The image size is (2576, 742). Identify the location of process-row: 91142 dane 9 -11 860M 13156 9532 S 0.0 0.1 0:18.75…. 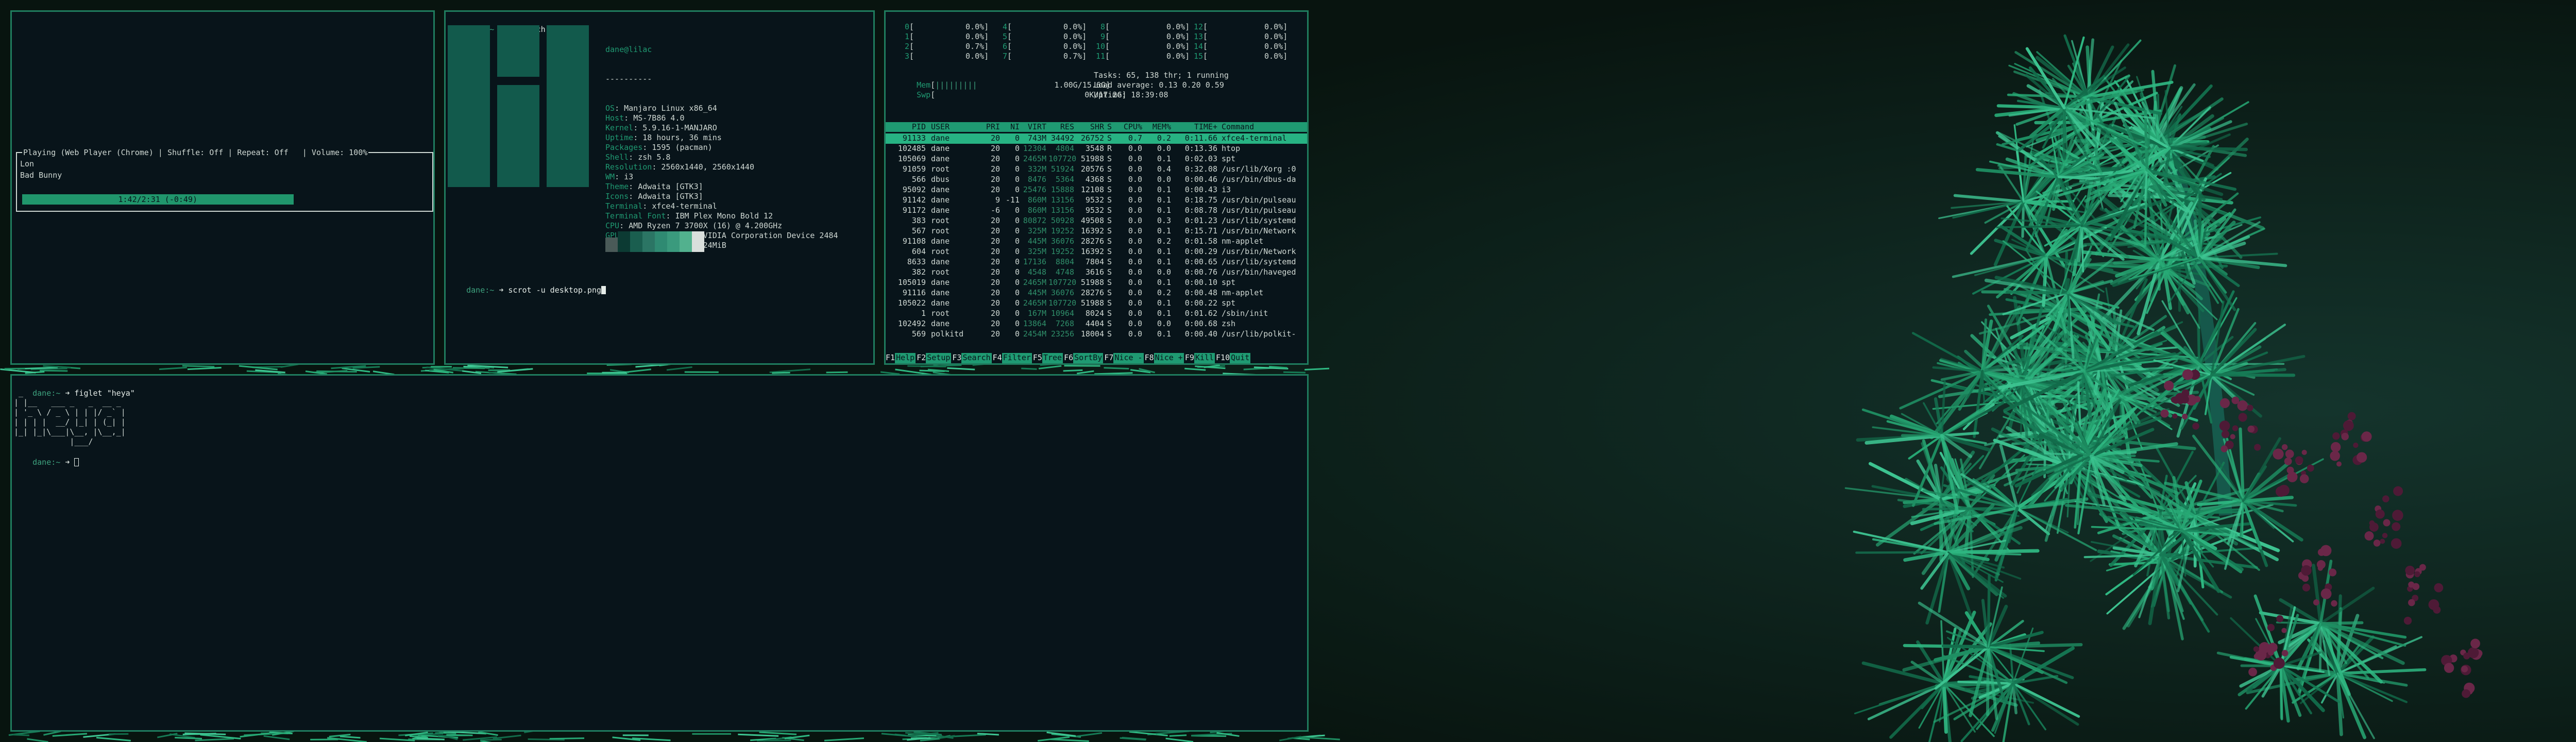
(1096, 200).